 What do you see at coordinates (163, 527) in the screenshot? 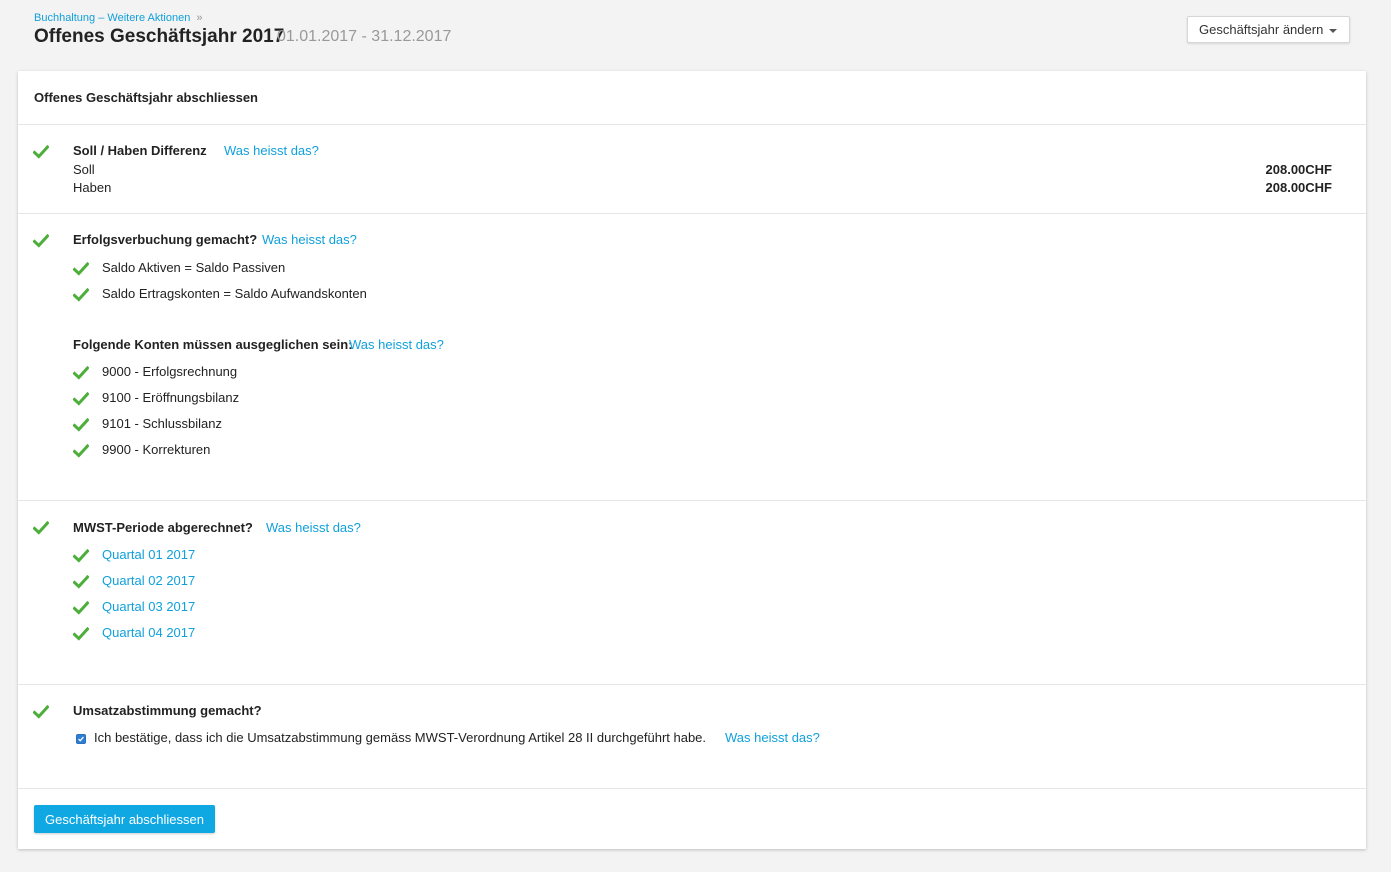
I see `section-title: MWST-Periode abgerechnet?` at bounding box center [163, 527].